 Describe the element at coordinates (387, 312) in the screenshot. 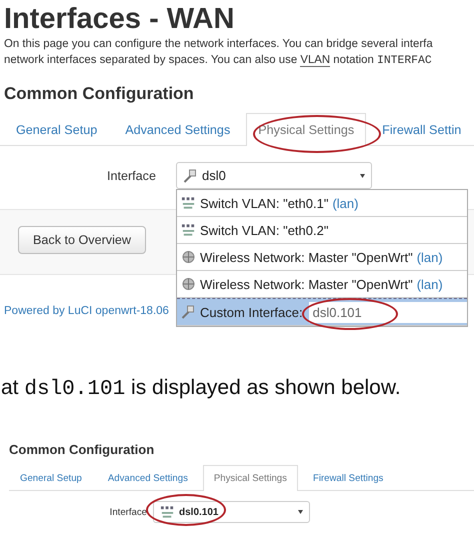

I see `custom-interface-field: dsl0.101` at that location.